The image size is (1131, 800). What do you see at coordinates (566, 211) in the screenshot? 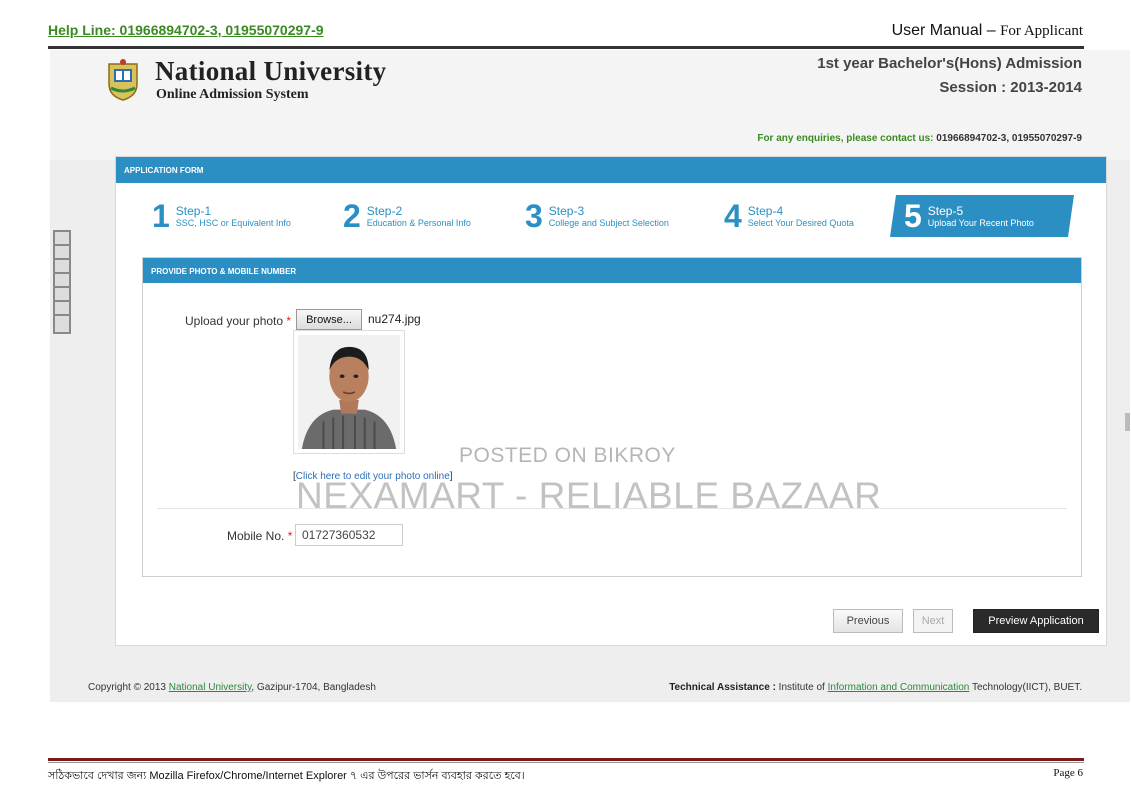
I see `step-title: Step-3` at bounding box center [566, 211].